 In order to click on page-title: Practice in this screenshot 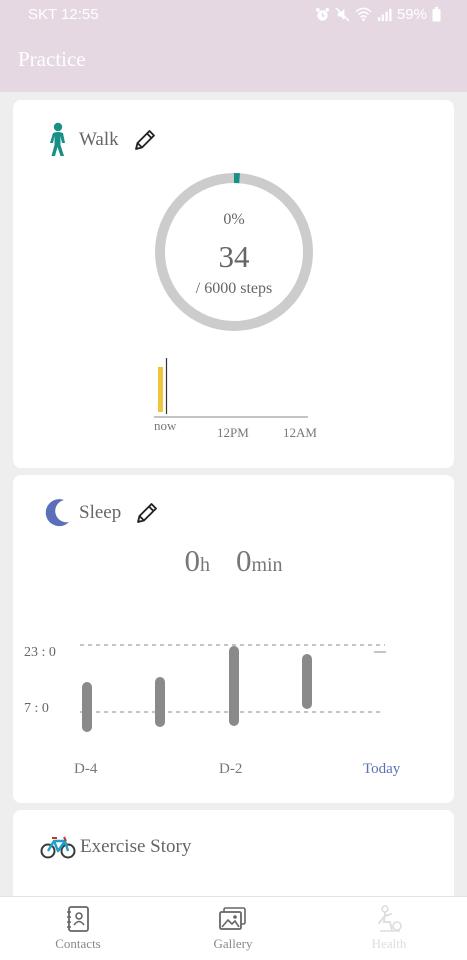, I will do `click(52, 59)`.